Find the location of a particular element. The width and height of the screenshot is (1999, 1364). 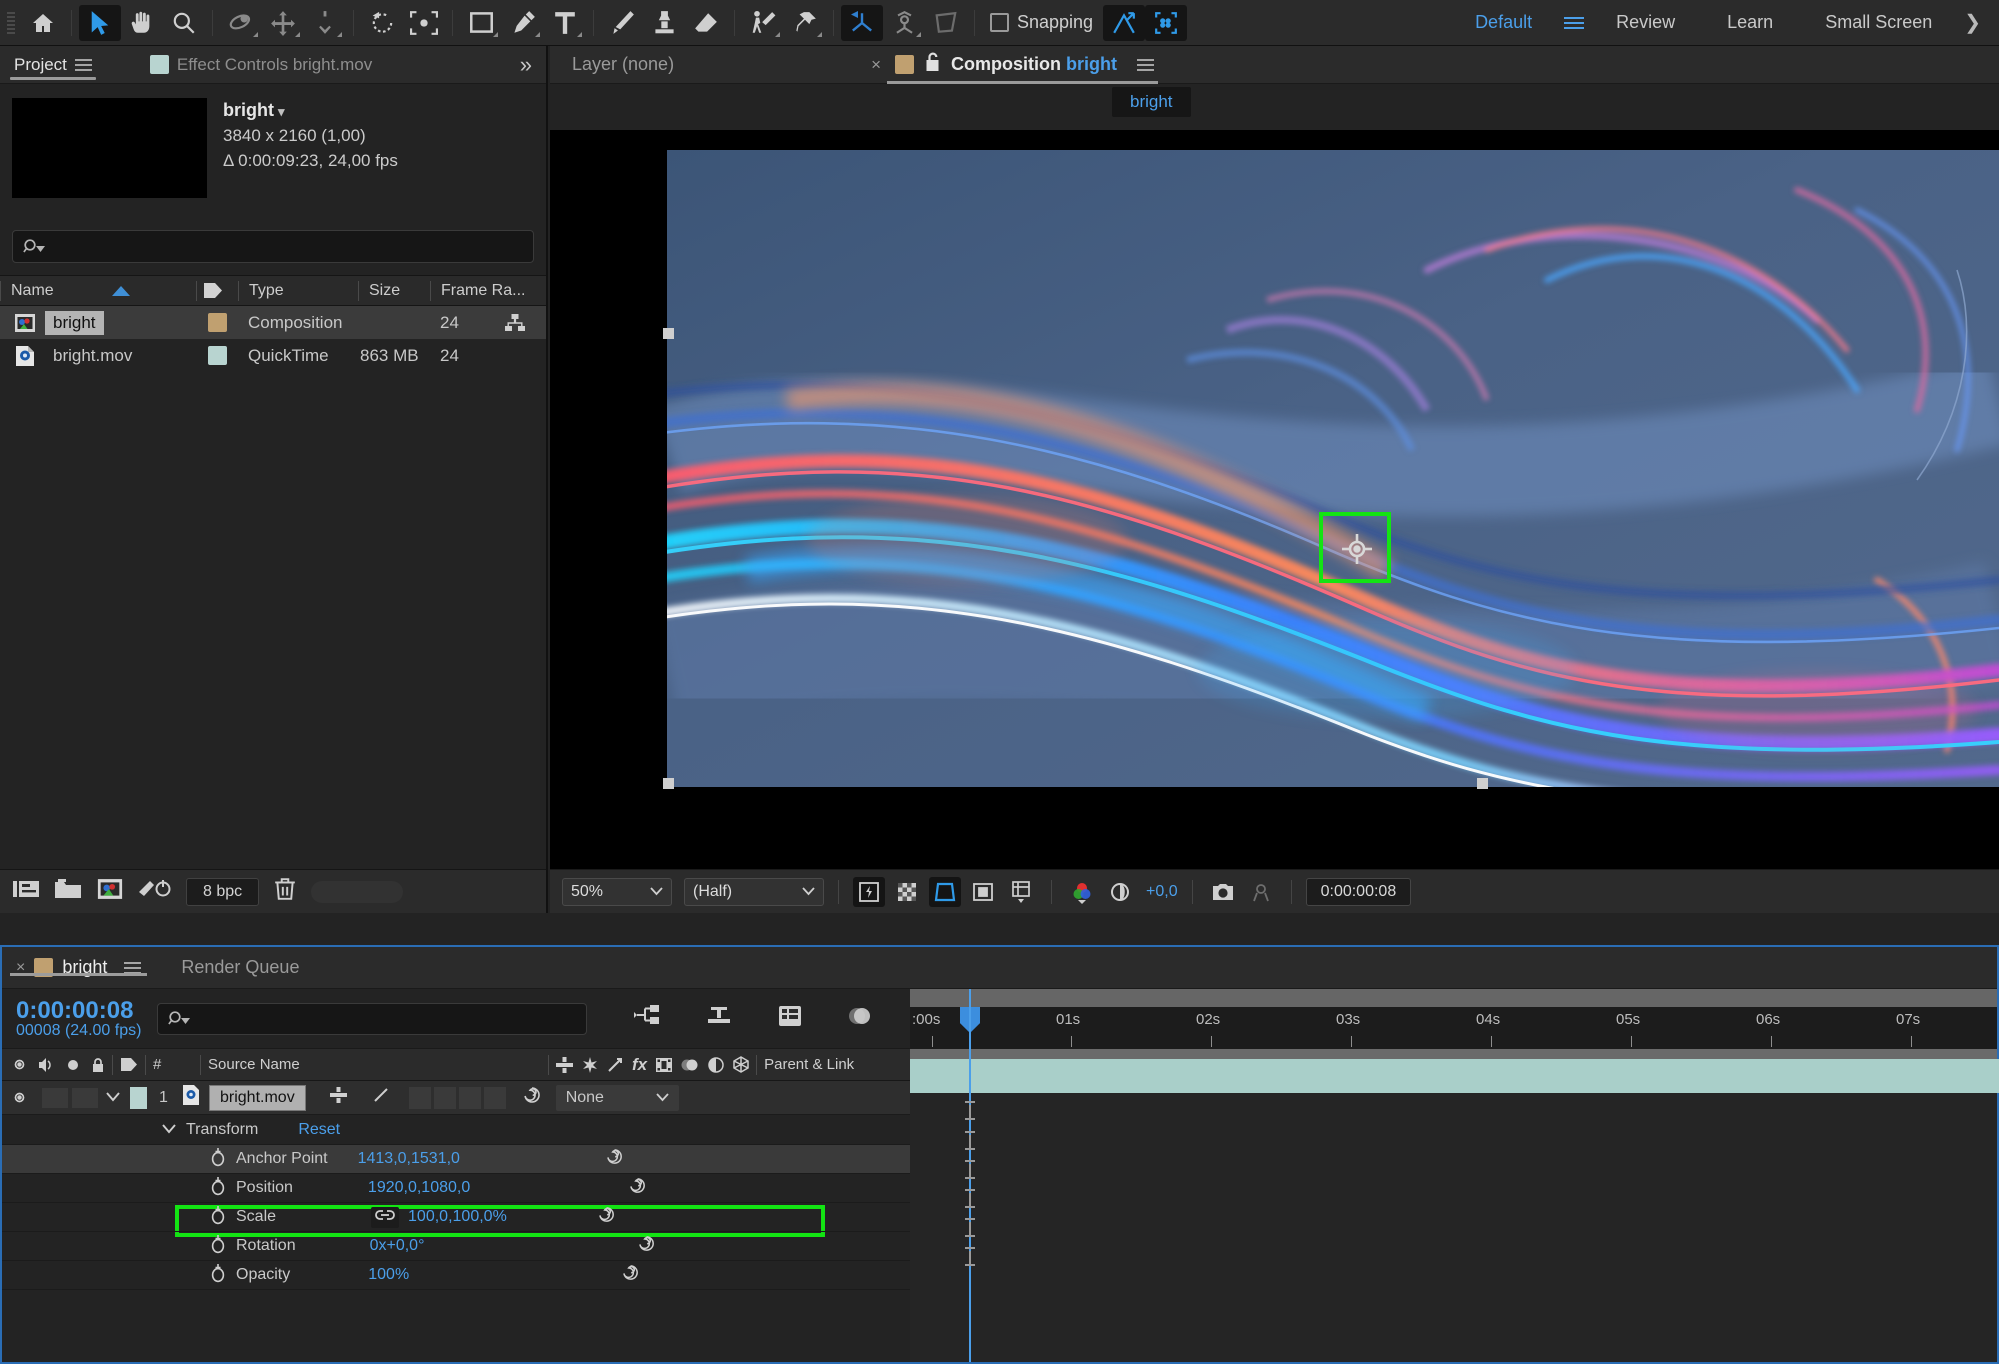

preview-title: bright ▾ is located at coordinates (310, 110).